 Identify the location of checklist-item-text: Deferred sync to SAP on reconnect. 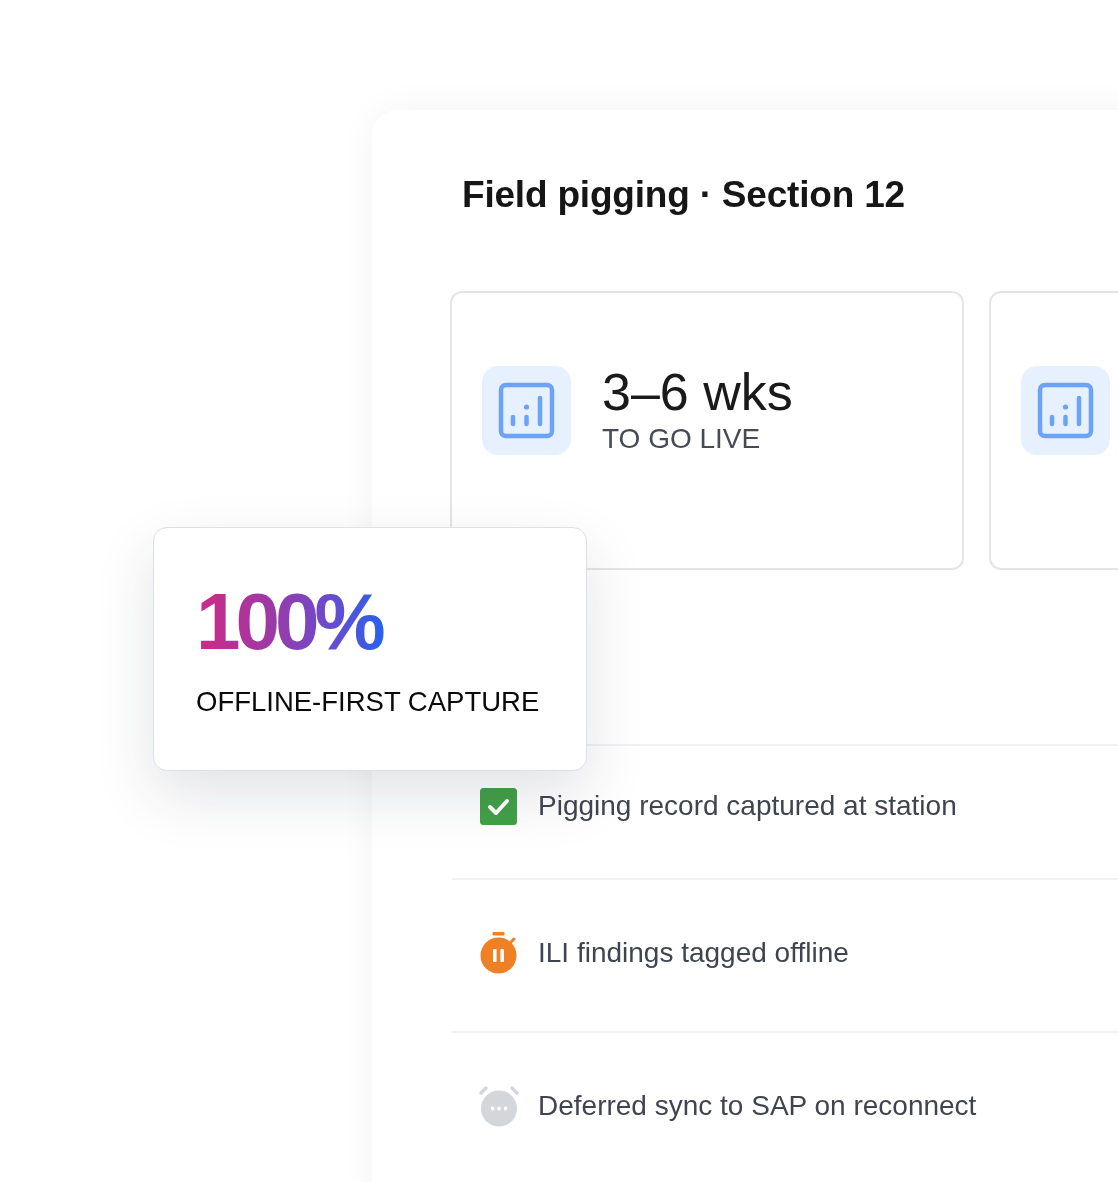
(757, 1105).